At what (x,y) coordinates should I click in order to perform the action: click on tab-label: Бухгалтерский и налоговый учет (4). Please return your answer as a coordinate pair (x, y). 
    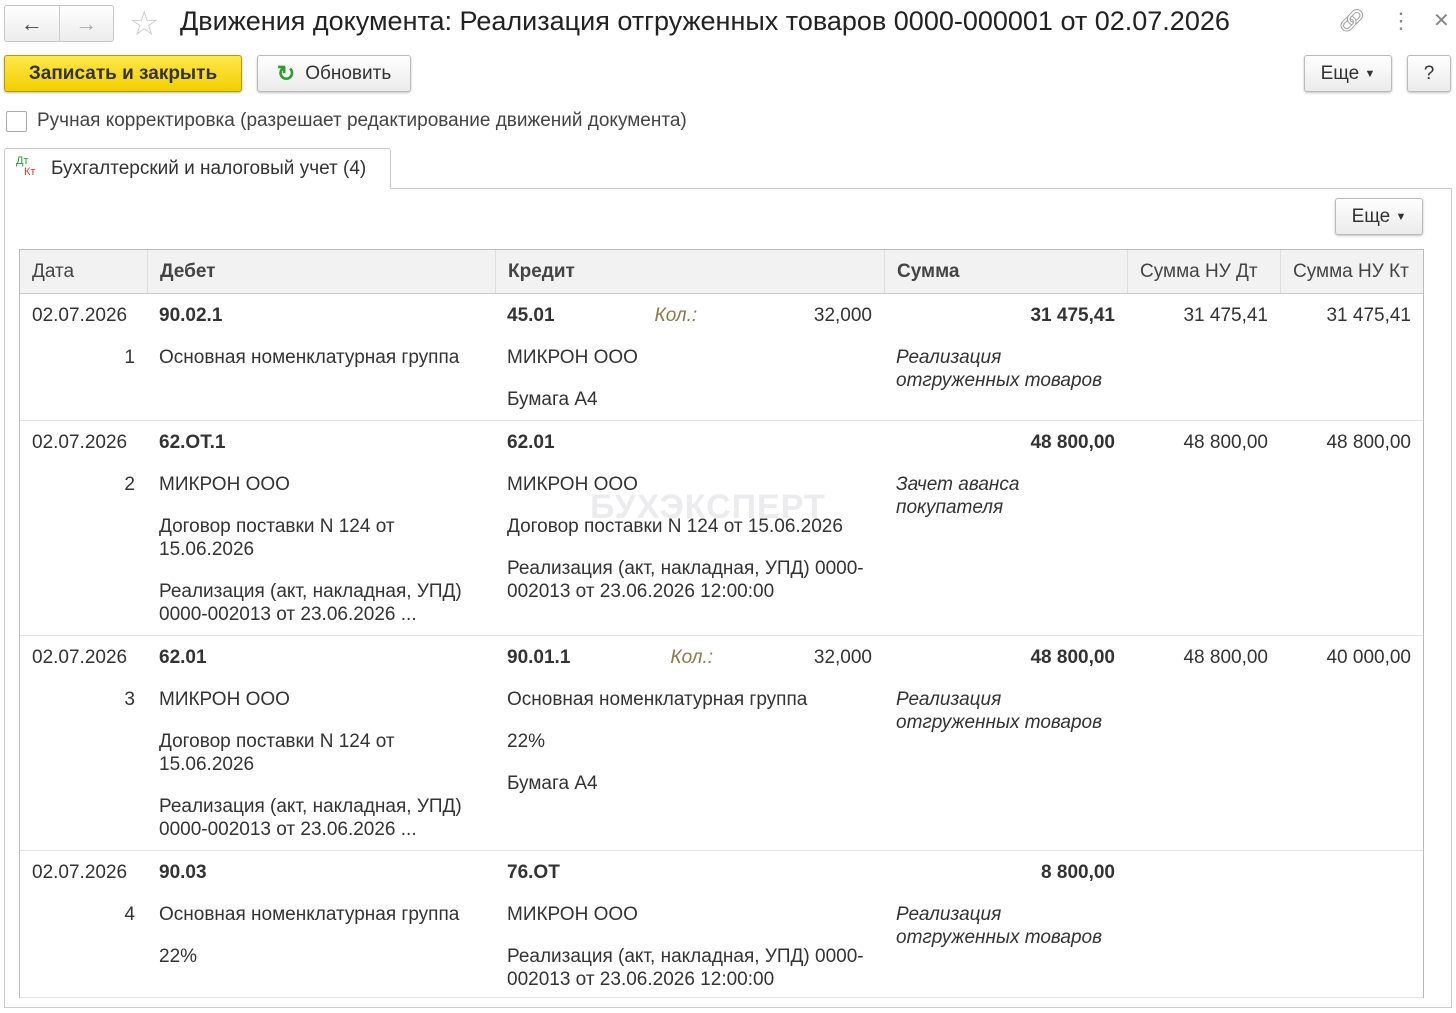
    Looking at the image, I should click on (209, 168).